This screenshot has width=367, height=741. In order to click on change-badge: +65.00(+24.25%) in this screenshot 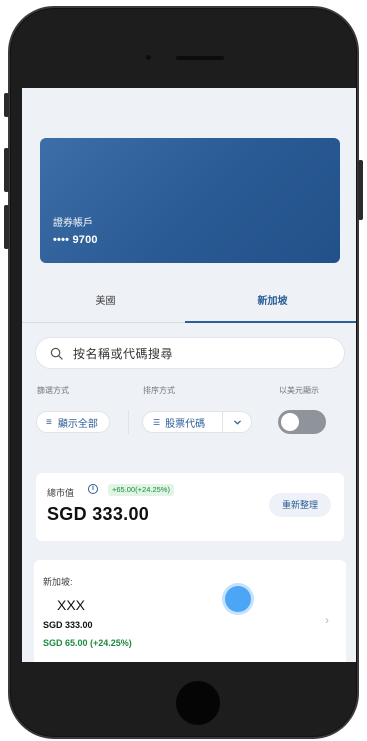, I will do `click(141, 490)`.